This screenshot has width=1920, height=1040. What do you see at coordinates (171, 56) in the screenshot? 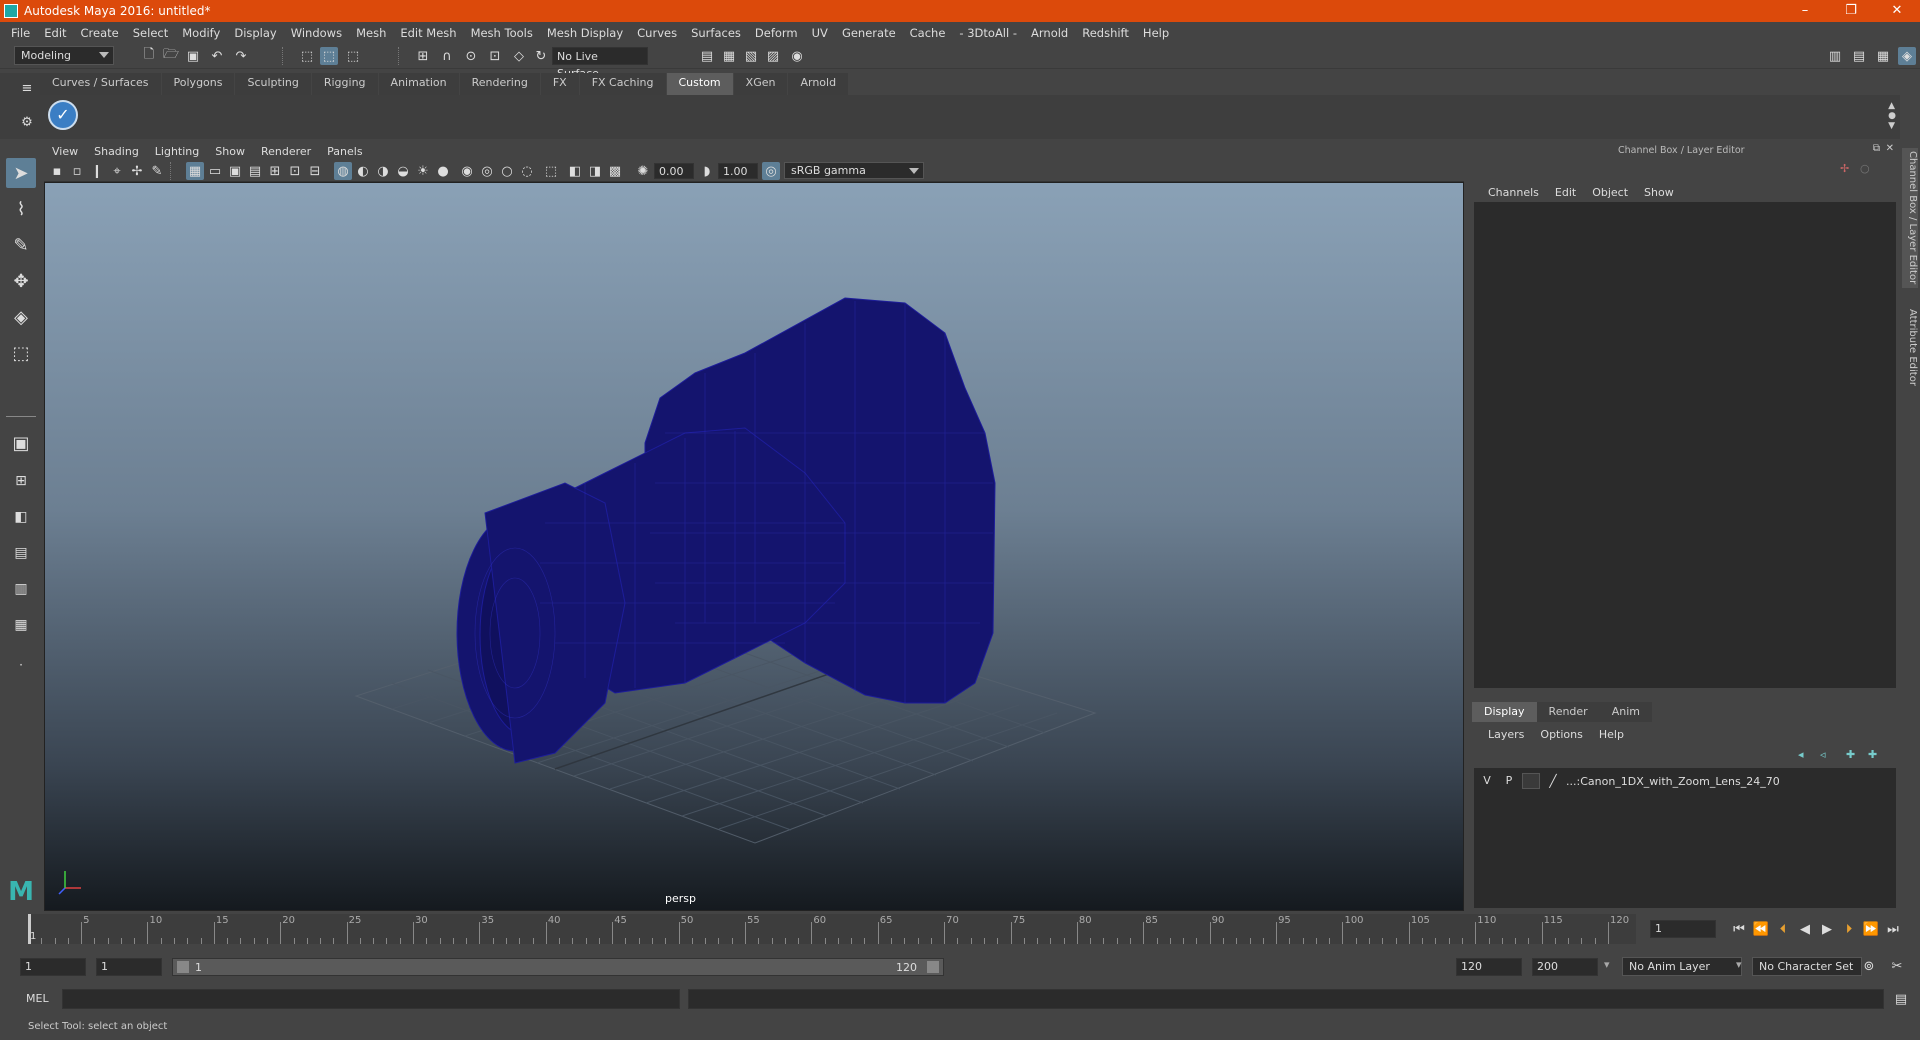
I see `open-scene-icon: 🗁` at bounding box center [171, 56].